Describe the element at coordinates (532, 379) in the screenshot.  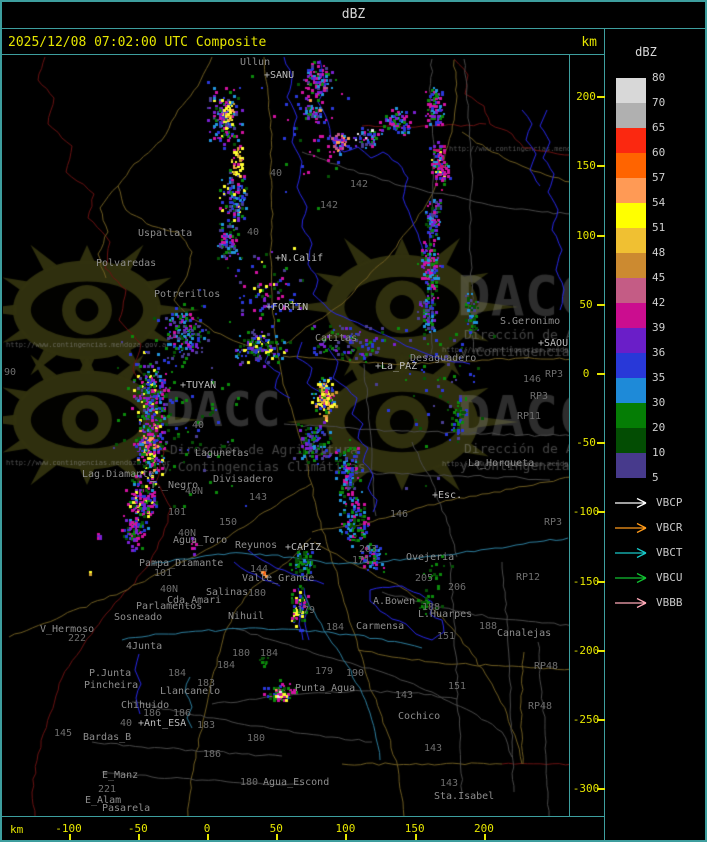
I see `road-number-label: 146` at that location.